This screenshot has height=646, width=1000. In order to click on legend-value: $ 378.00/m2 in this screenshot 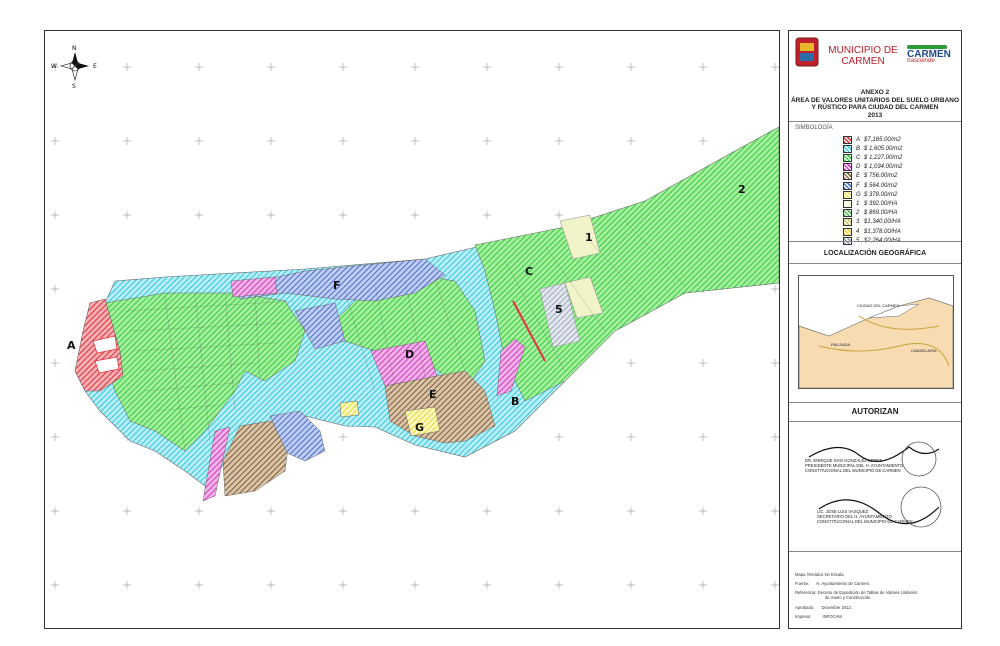, I will do `click(881, 194)`.